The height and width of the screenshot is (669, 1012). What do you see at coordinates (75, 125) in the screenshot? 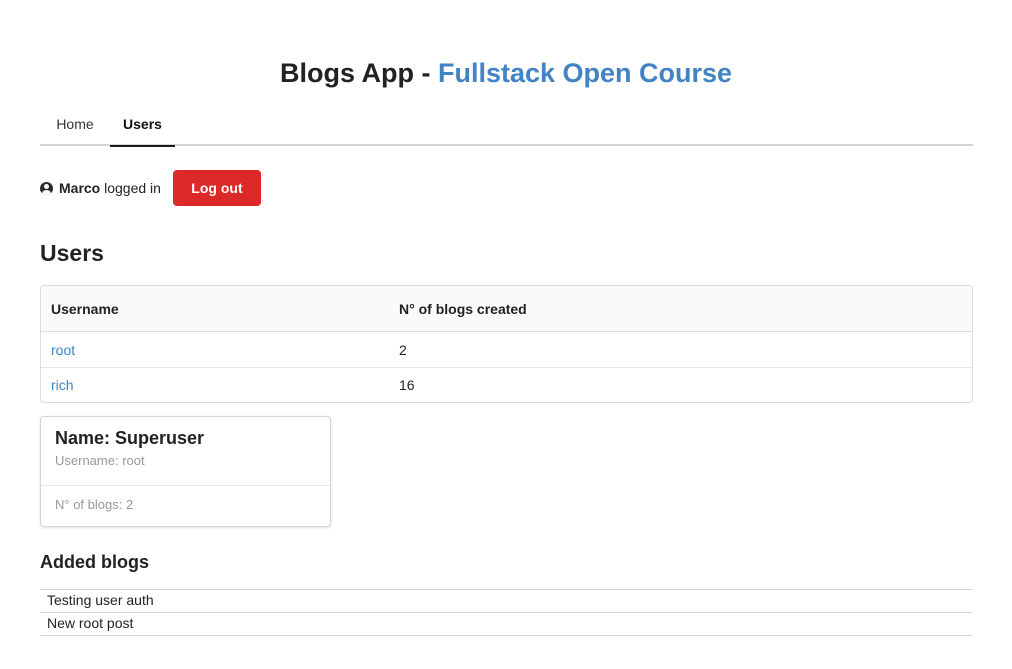
I see `menu-item-home: Home` at bounding box center [75, 125].